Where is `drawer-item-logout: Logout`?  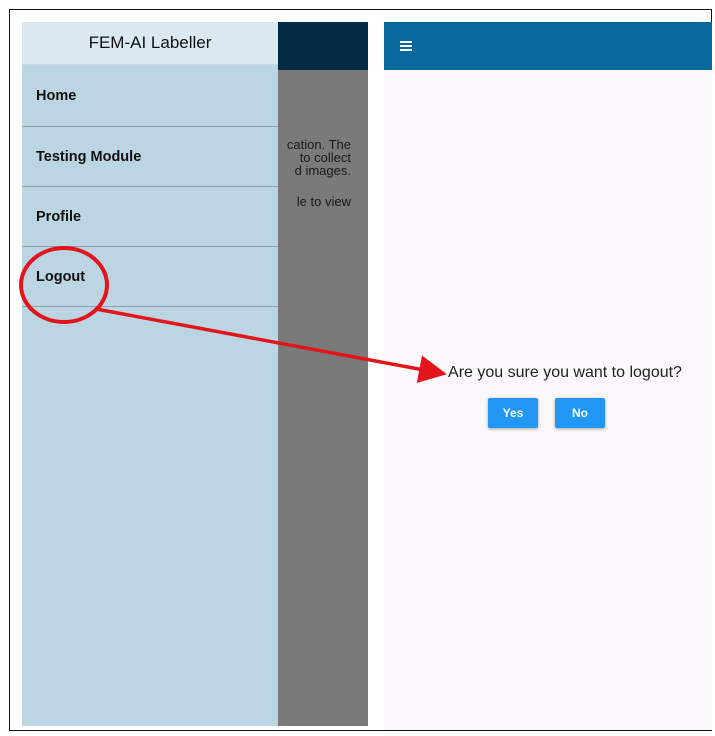
drawer-item-logout: Logout is located at coordinates (150, 277).